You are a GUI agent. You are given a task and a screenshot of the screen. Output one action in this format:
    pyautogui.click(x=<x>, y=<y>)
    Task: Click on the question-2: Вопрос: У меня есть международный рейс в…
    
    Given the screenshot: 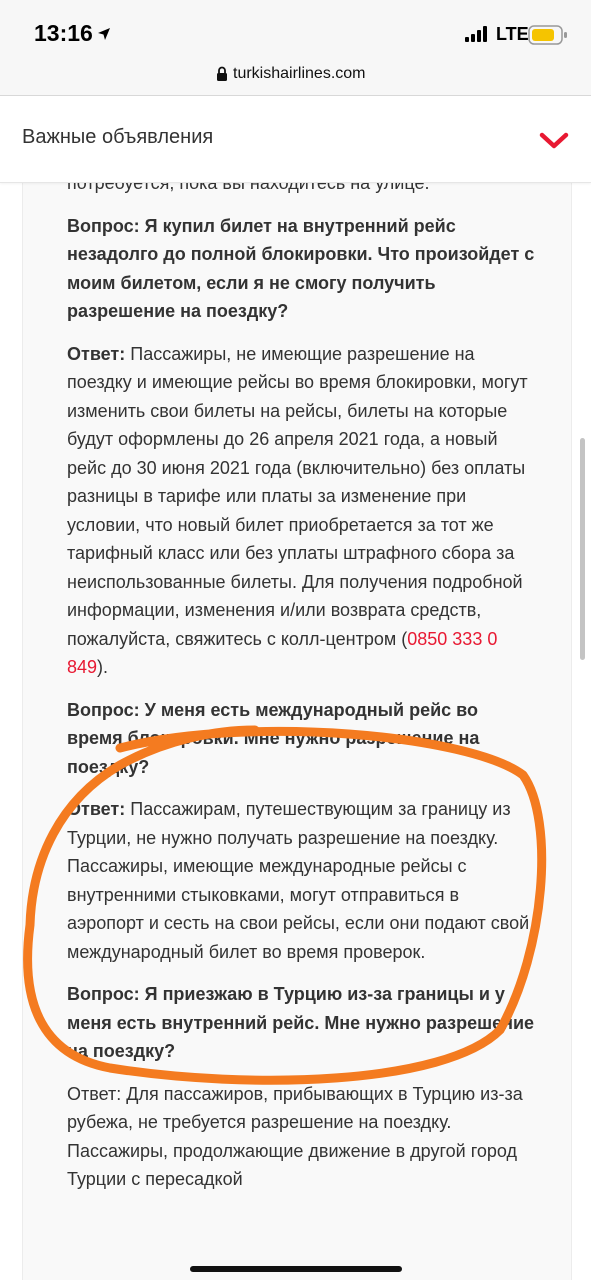 What is the action you would take?
    pyautogui.click(x=273, y=738)
    